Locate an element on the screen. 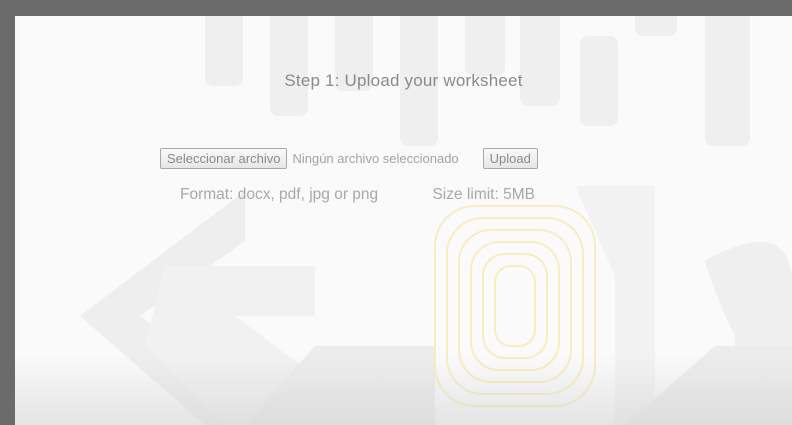  file-status-label: Ningún archivo seleccionado is located at coordinates (375, 158).